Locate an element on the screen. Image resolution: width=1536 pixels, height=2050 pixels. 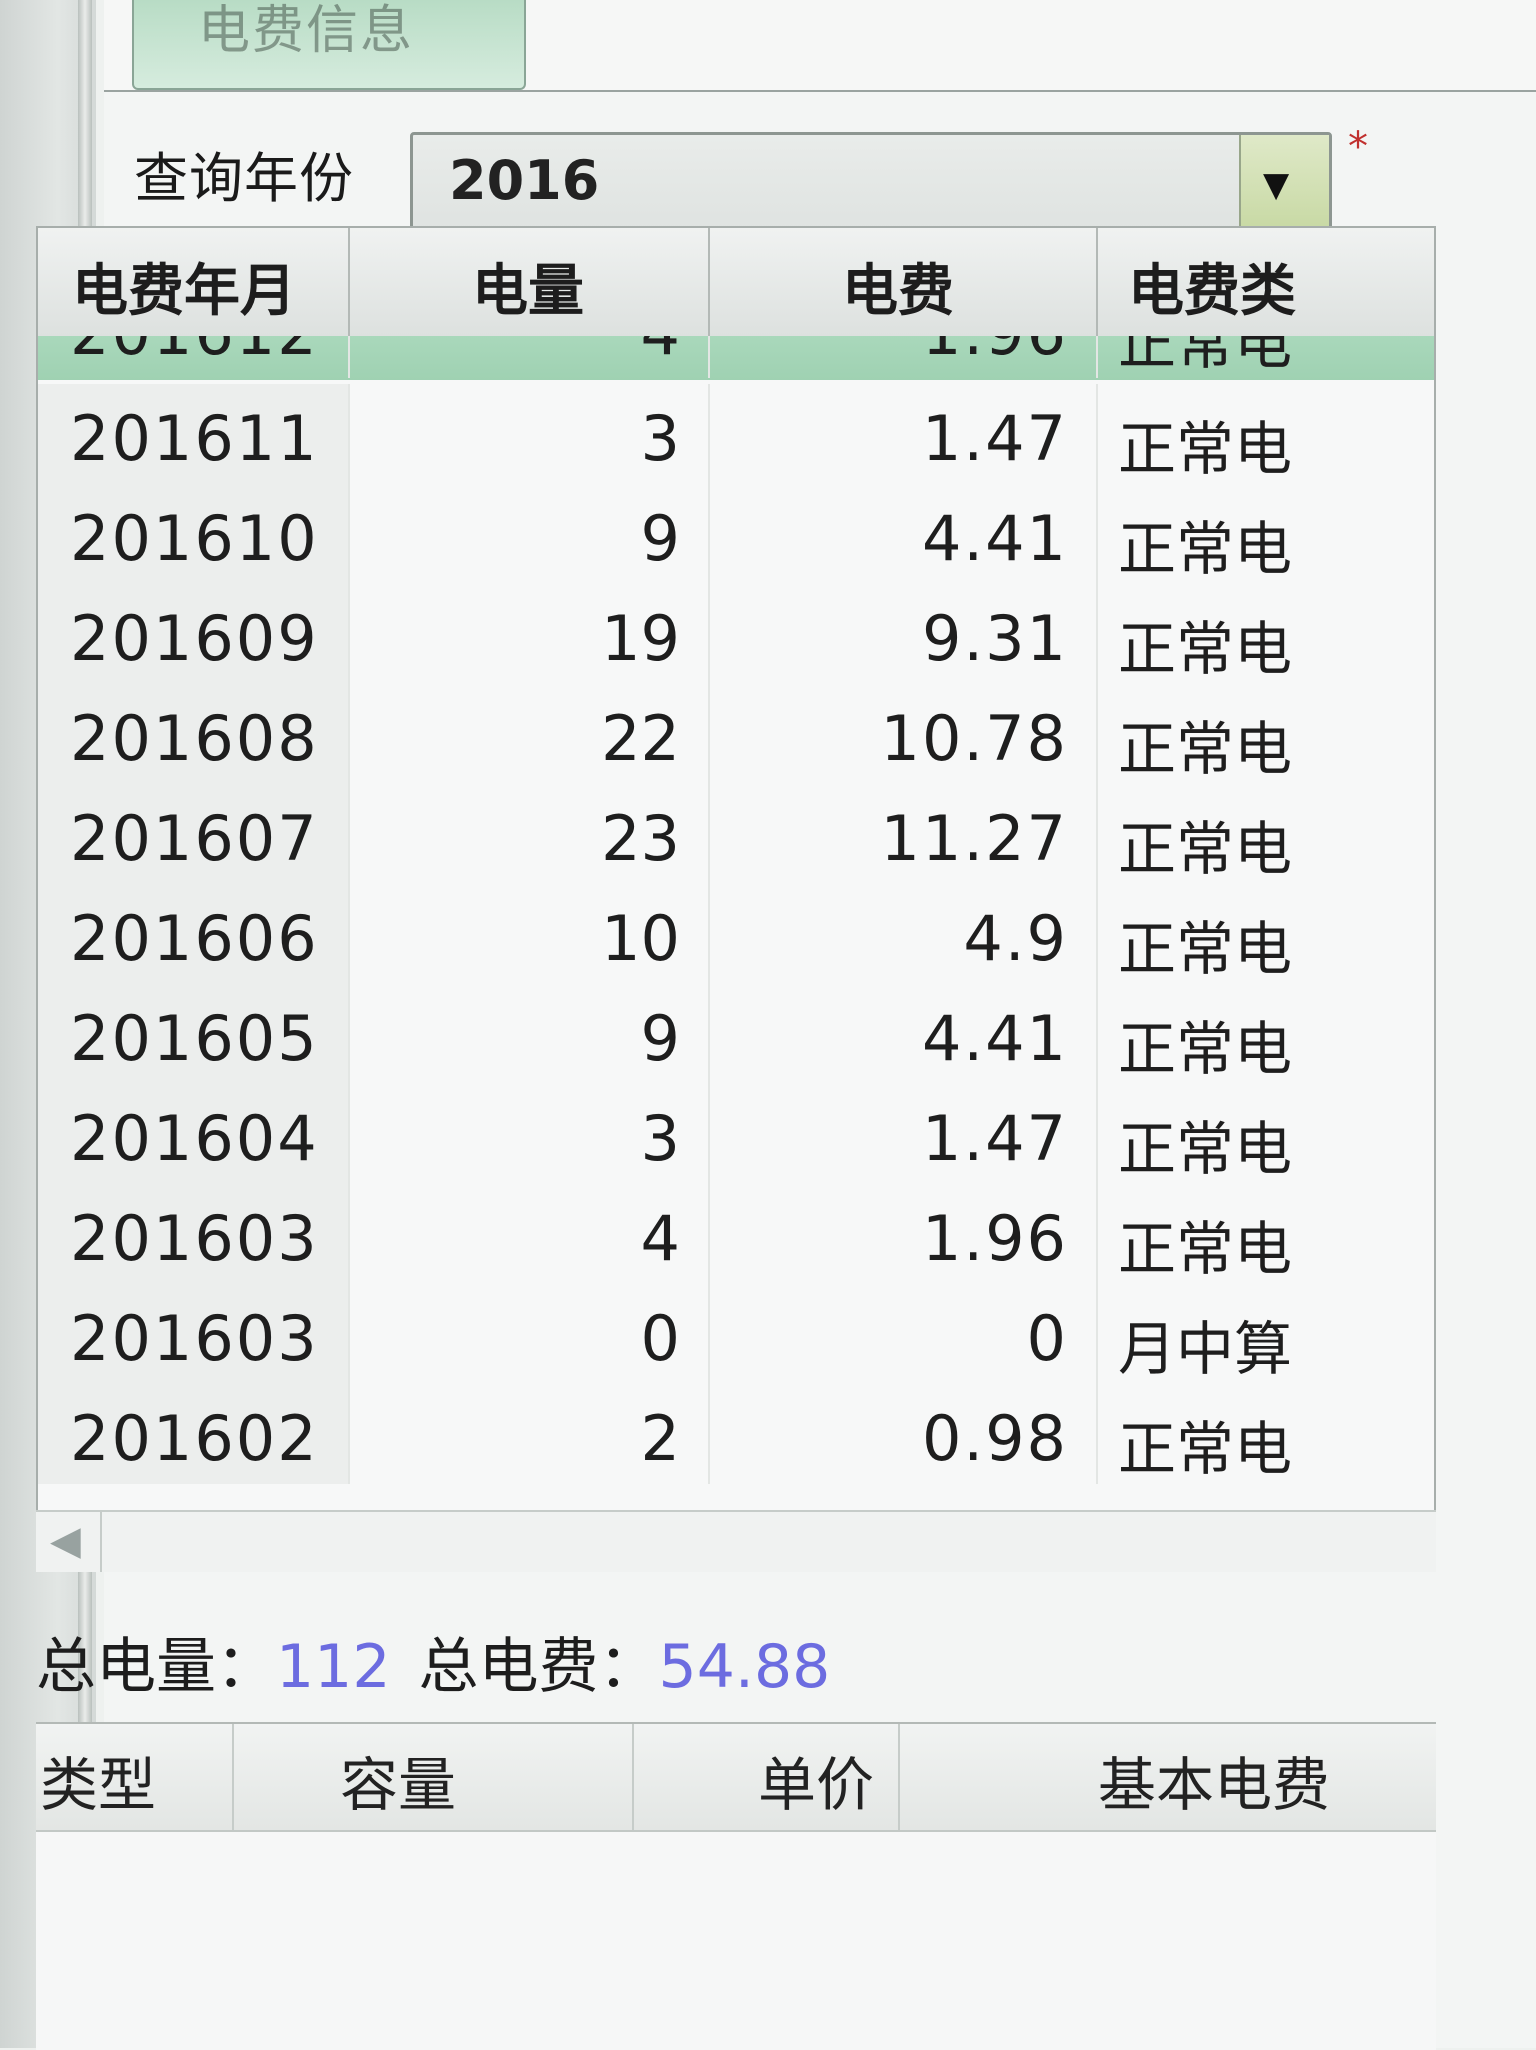
tab-label: 电费信息 is located at coordinates (306, 31).